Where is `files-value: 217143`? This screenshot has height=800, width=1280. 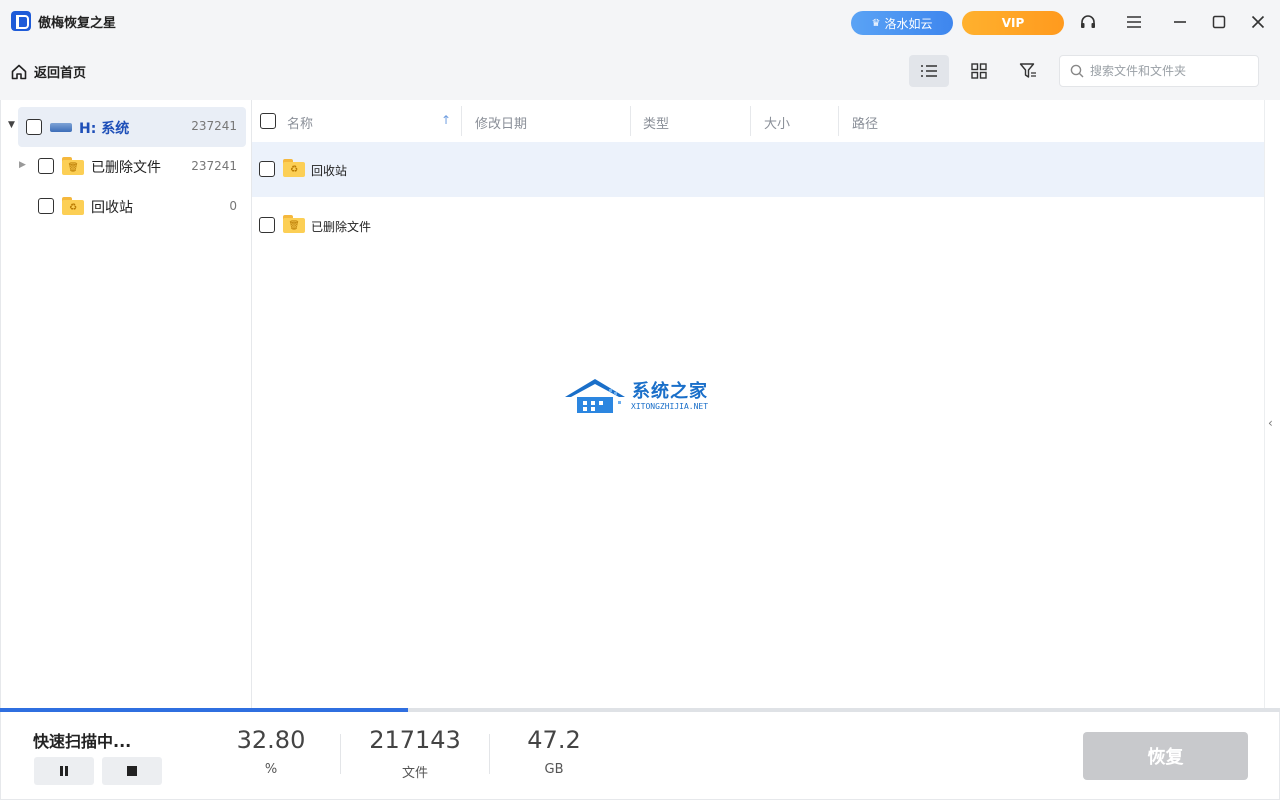 files-value: 217143 is located at coordinates (415, 740).